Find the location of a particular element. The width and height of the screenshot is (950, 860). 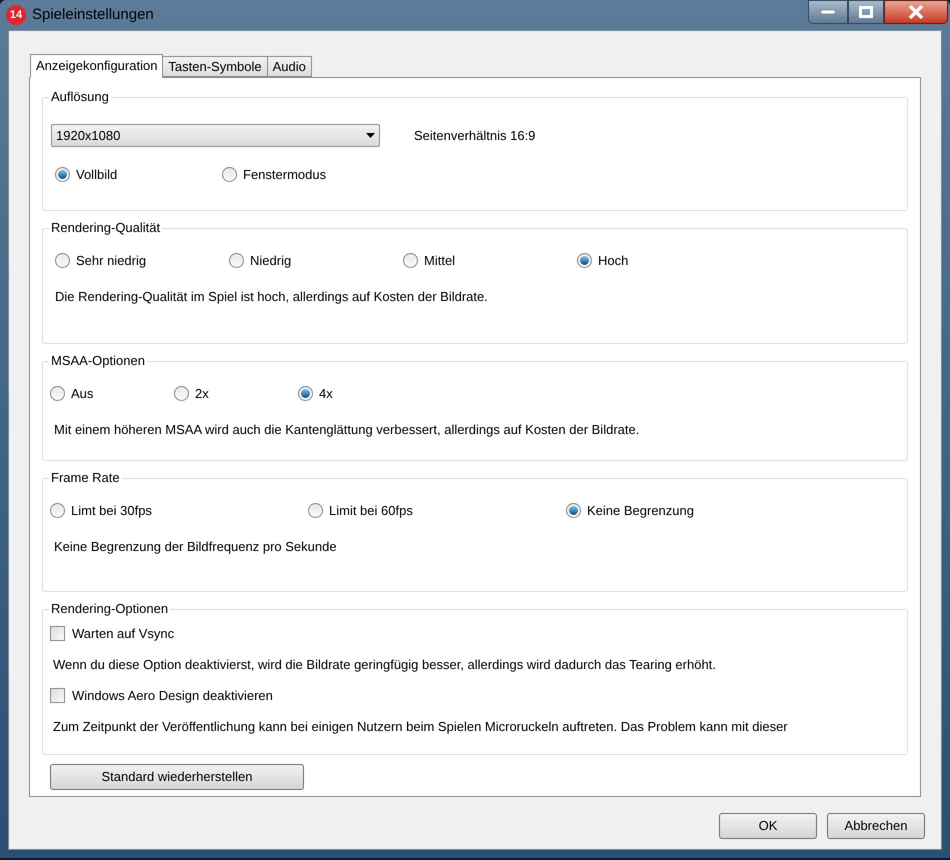

resolution-dropdown: 1920x1080 is located at coordinates (215, 135).